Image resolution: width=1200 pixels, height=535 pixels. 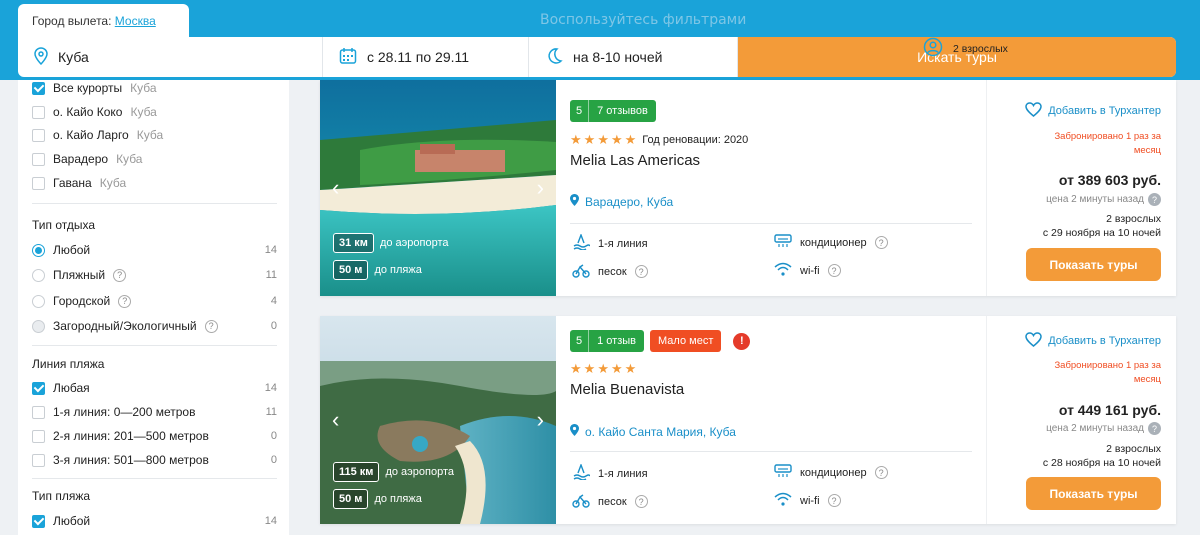 What do you see at coordinates (414, 243) in the screenshot?
I see `airport-distance-label: до аэропорта` at bounding box center [414, 243].